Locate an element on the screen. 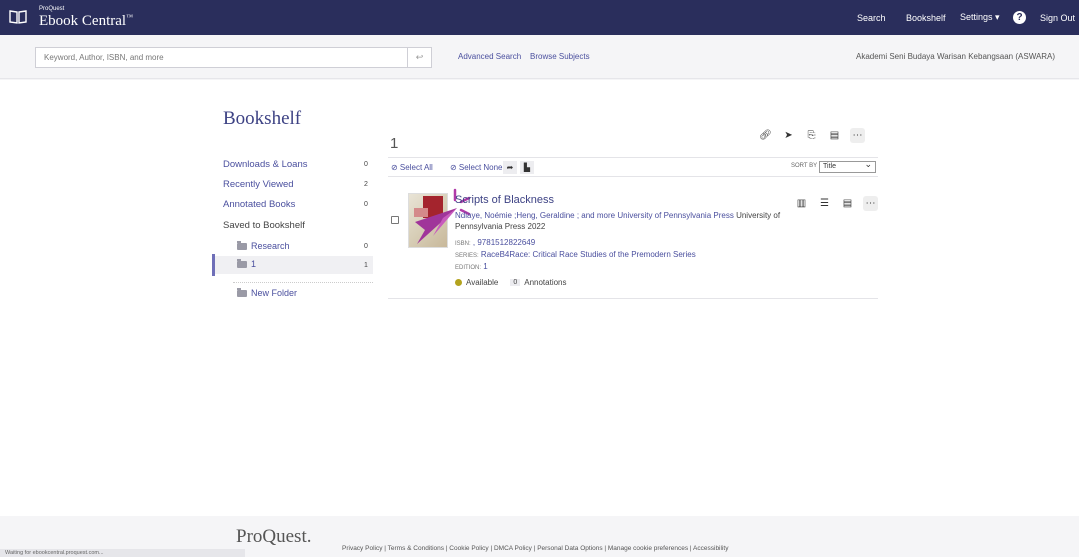  book-edition: EDITION: 1 is located at coordinates (471, 266).